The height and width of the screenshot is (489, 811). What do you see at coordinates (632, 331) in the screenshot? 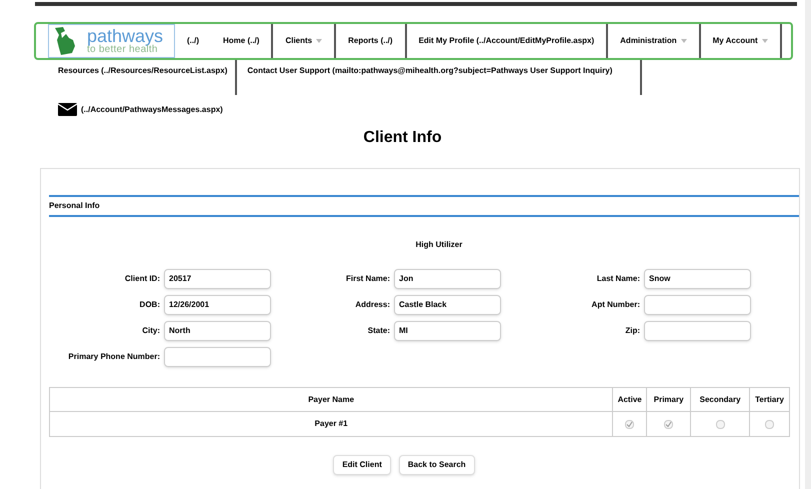
I see `field-label: Zip:` at bounding box center [632, 331].